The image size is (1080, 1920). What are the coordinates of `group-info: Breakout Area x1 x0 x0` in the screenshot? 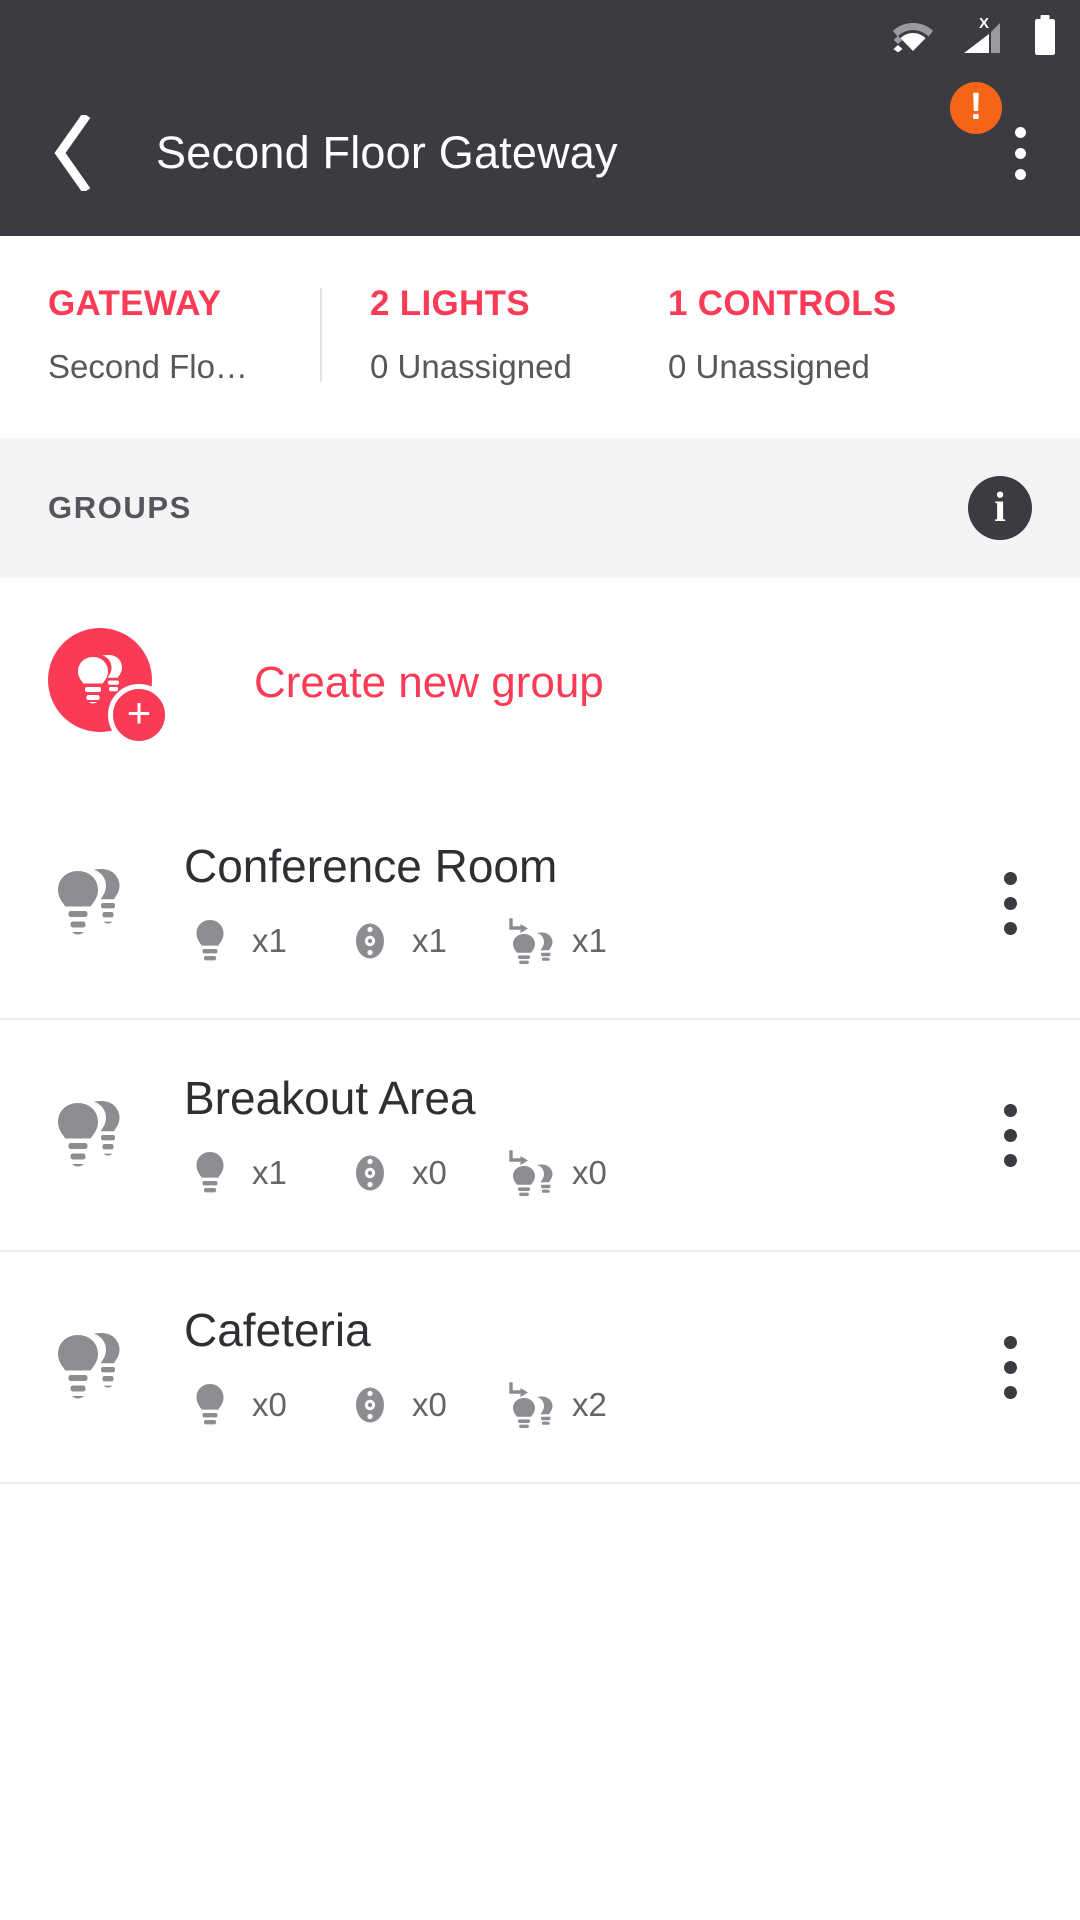 It's located at (573, 1135).